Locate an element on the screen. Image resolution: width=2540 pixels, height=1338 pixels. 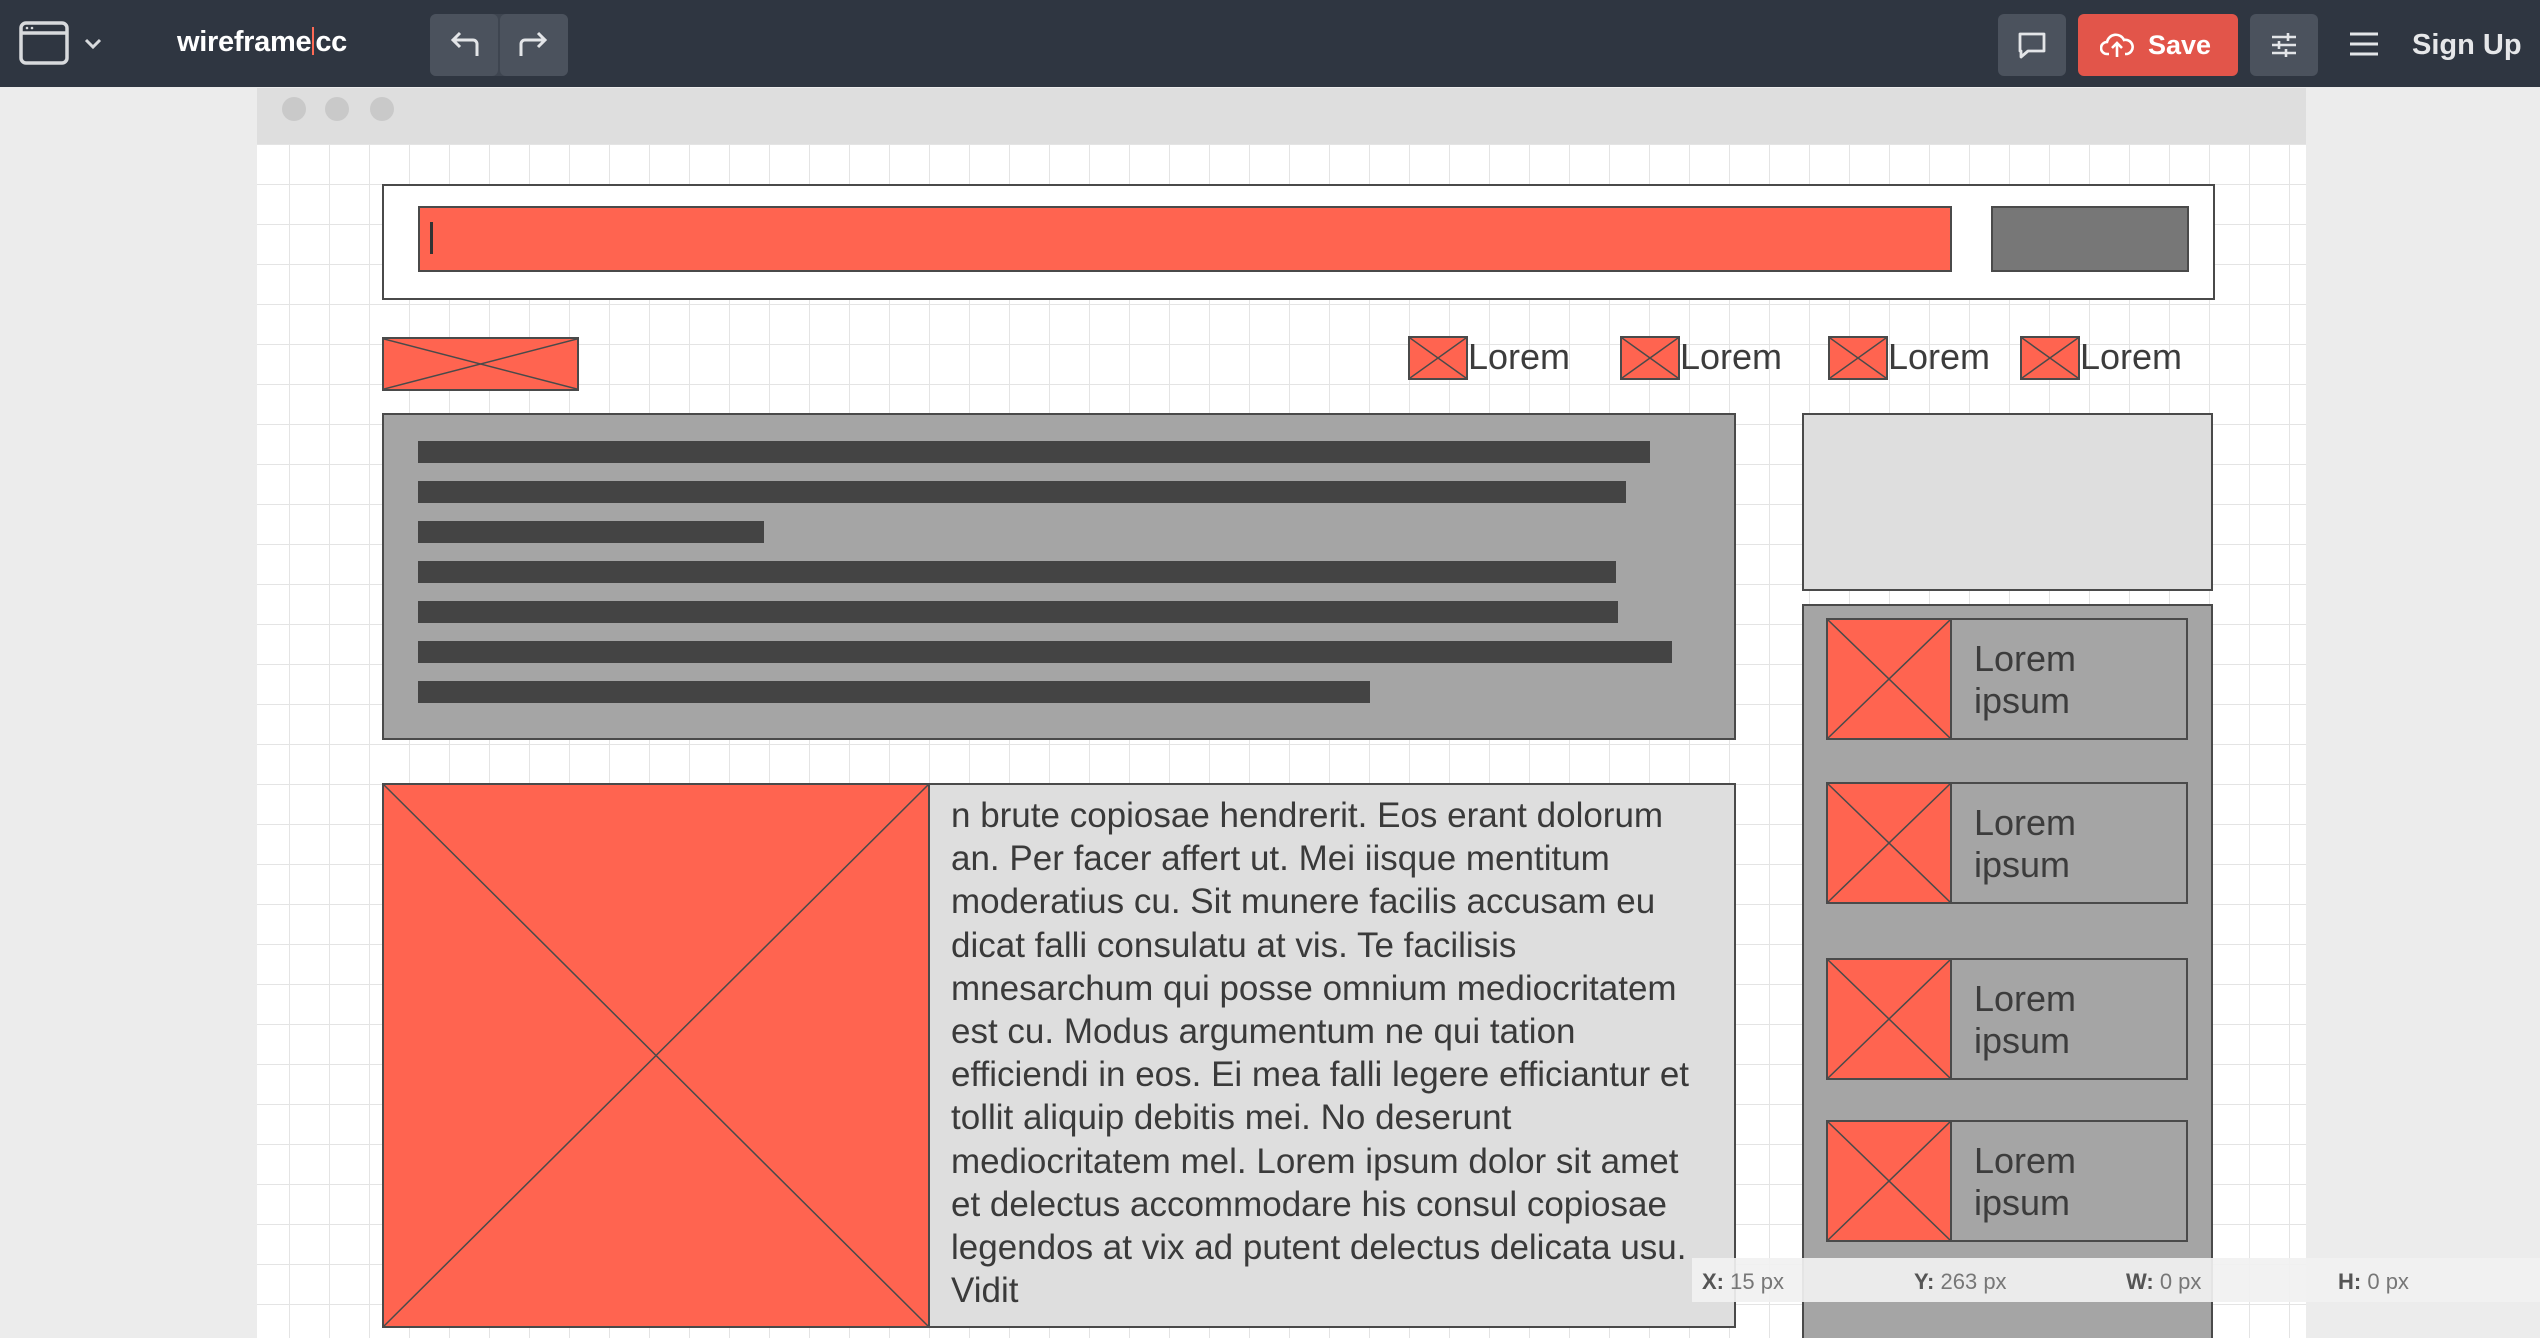
x-coordinate: X: 15 px is located at coordinates (1743, 1281).